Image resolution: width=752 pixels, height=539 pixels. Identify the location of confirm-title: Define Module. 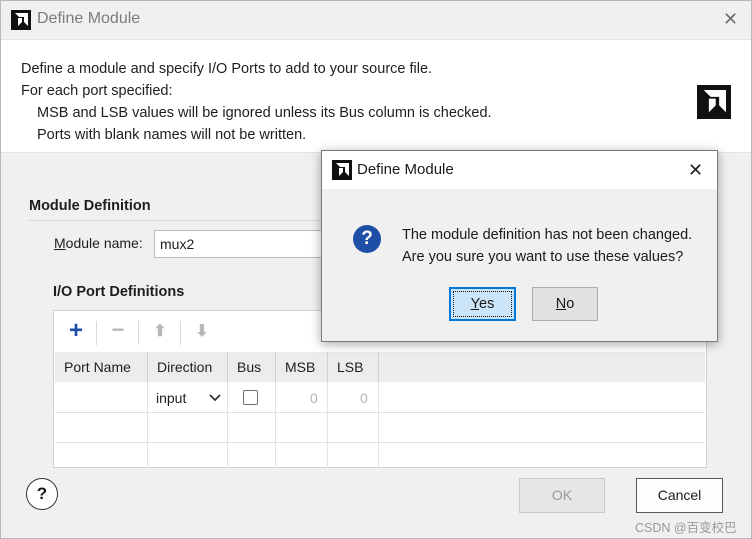
(405, 169).